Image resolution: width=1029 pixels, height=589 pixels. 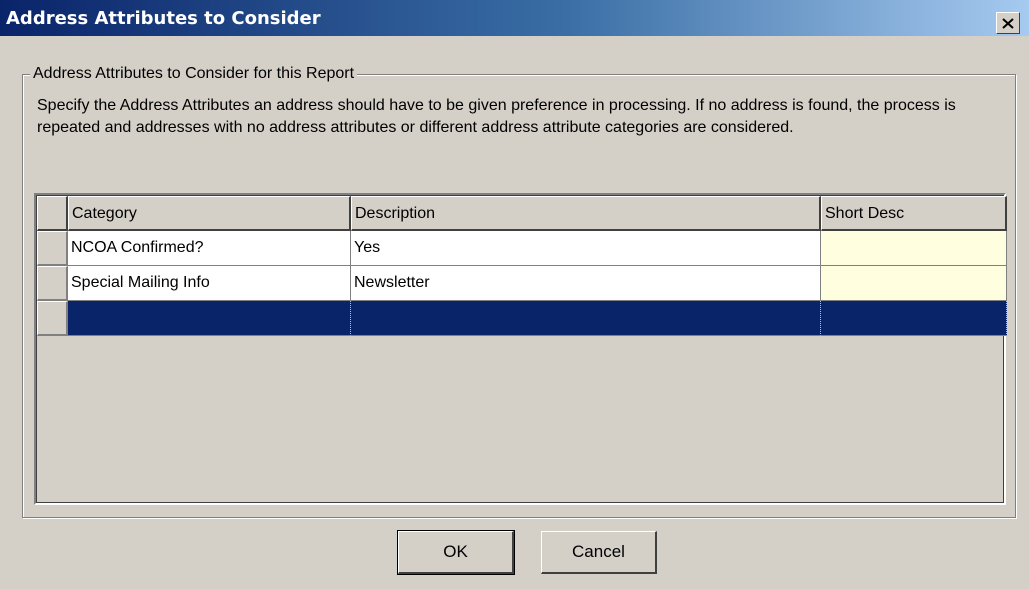 I want to click on table-row-selected, so click(x=522, y=318).